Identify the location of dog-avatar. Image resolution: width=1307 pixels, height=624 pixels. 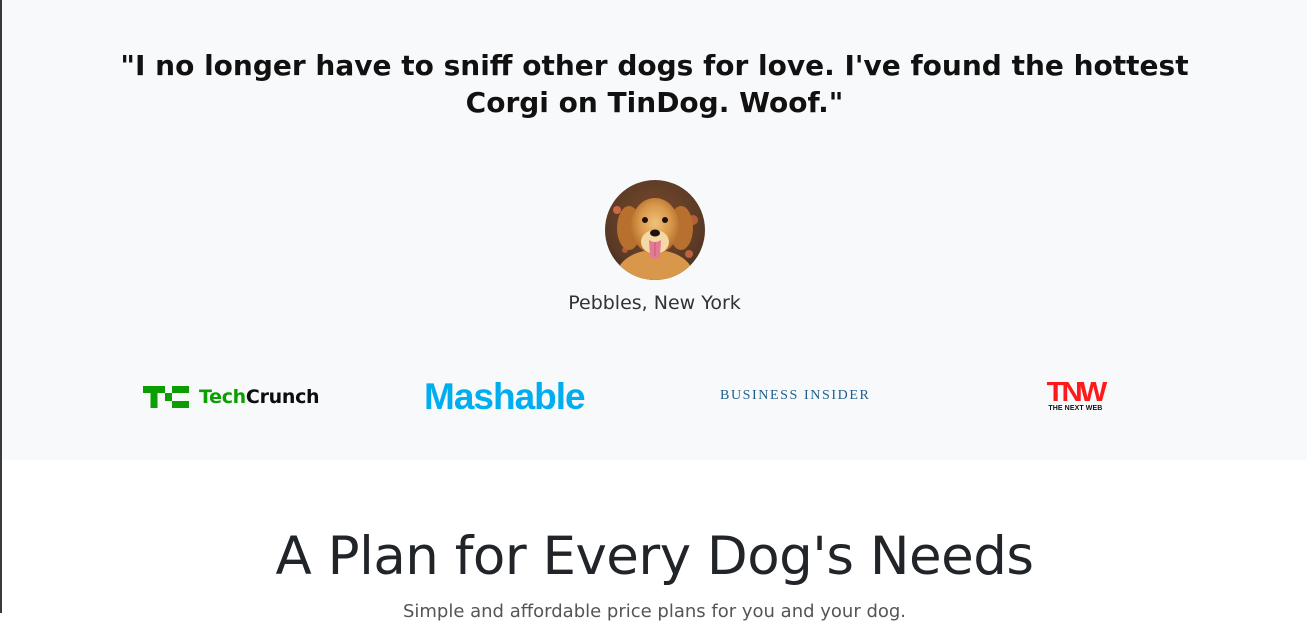
(655, 230).